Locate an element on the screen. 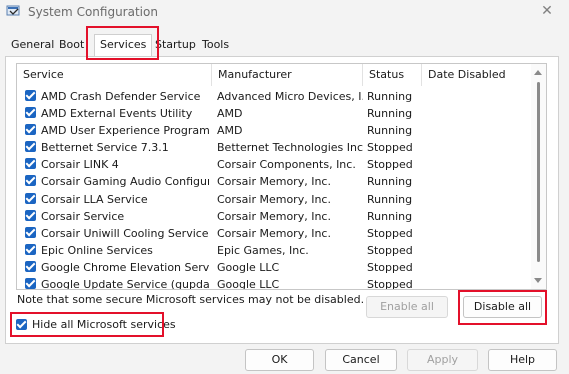 This screenshot has width=569, height=374. tab-startup: Startup is located at coordinates (175, 45).